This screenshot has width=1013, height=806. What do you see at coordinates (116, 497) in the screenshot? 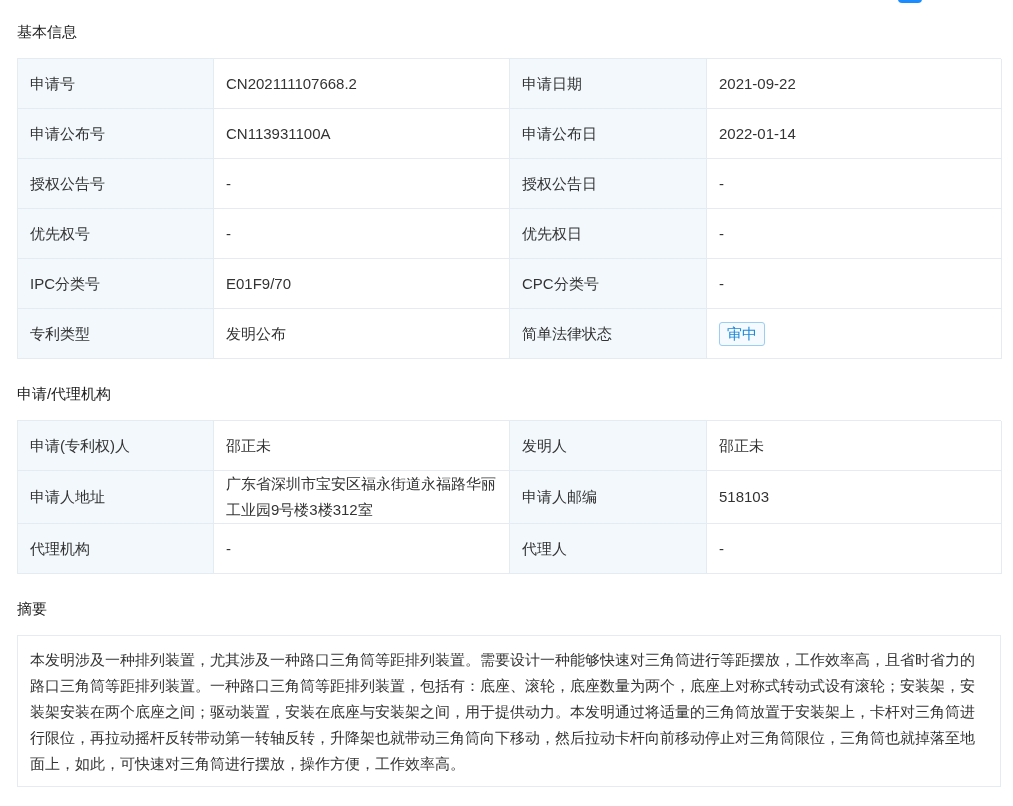
I see `field-label: 申请人地址` at bounding box center [116, 497].